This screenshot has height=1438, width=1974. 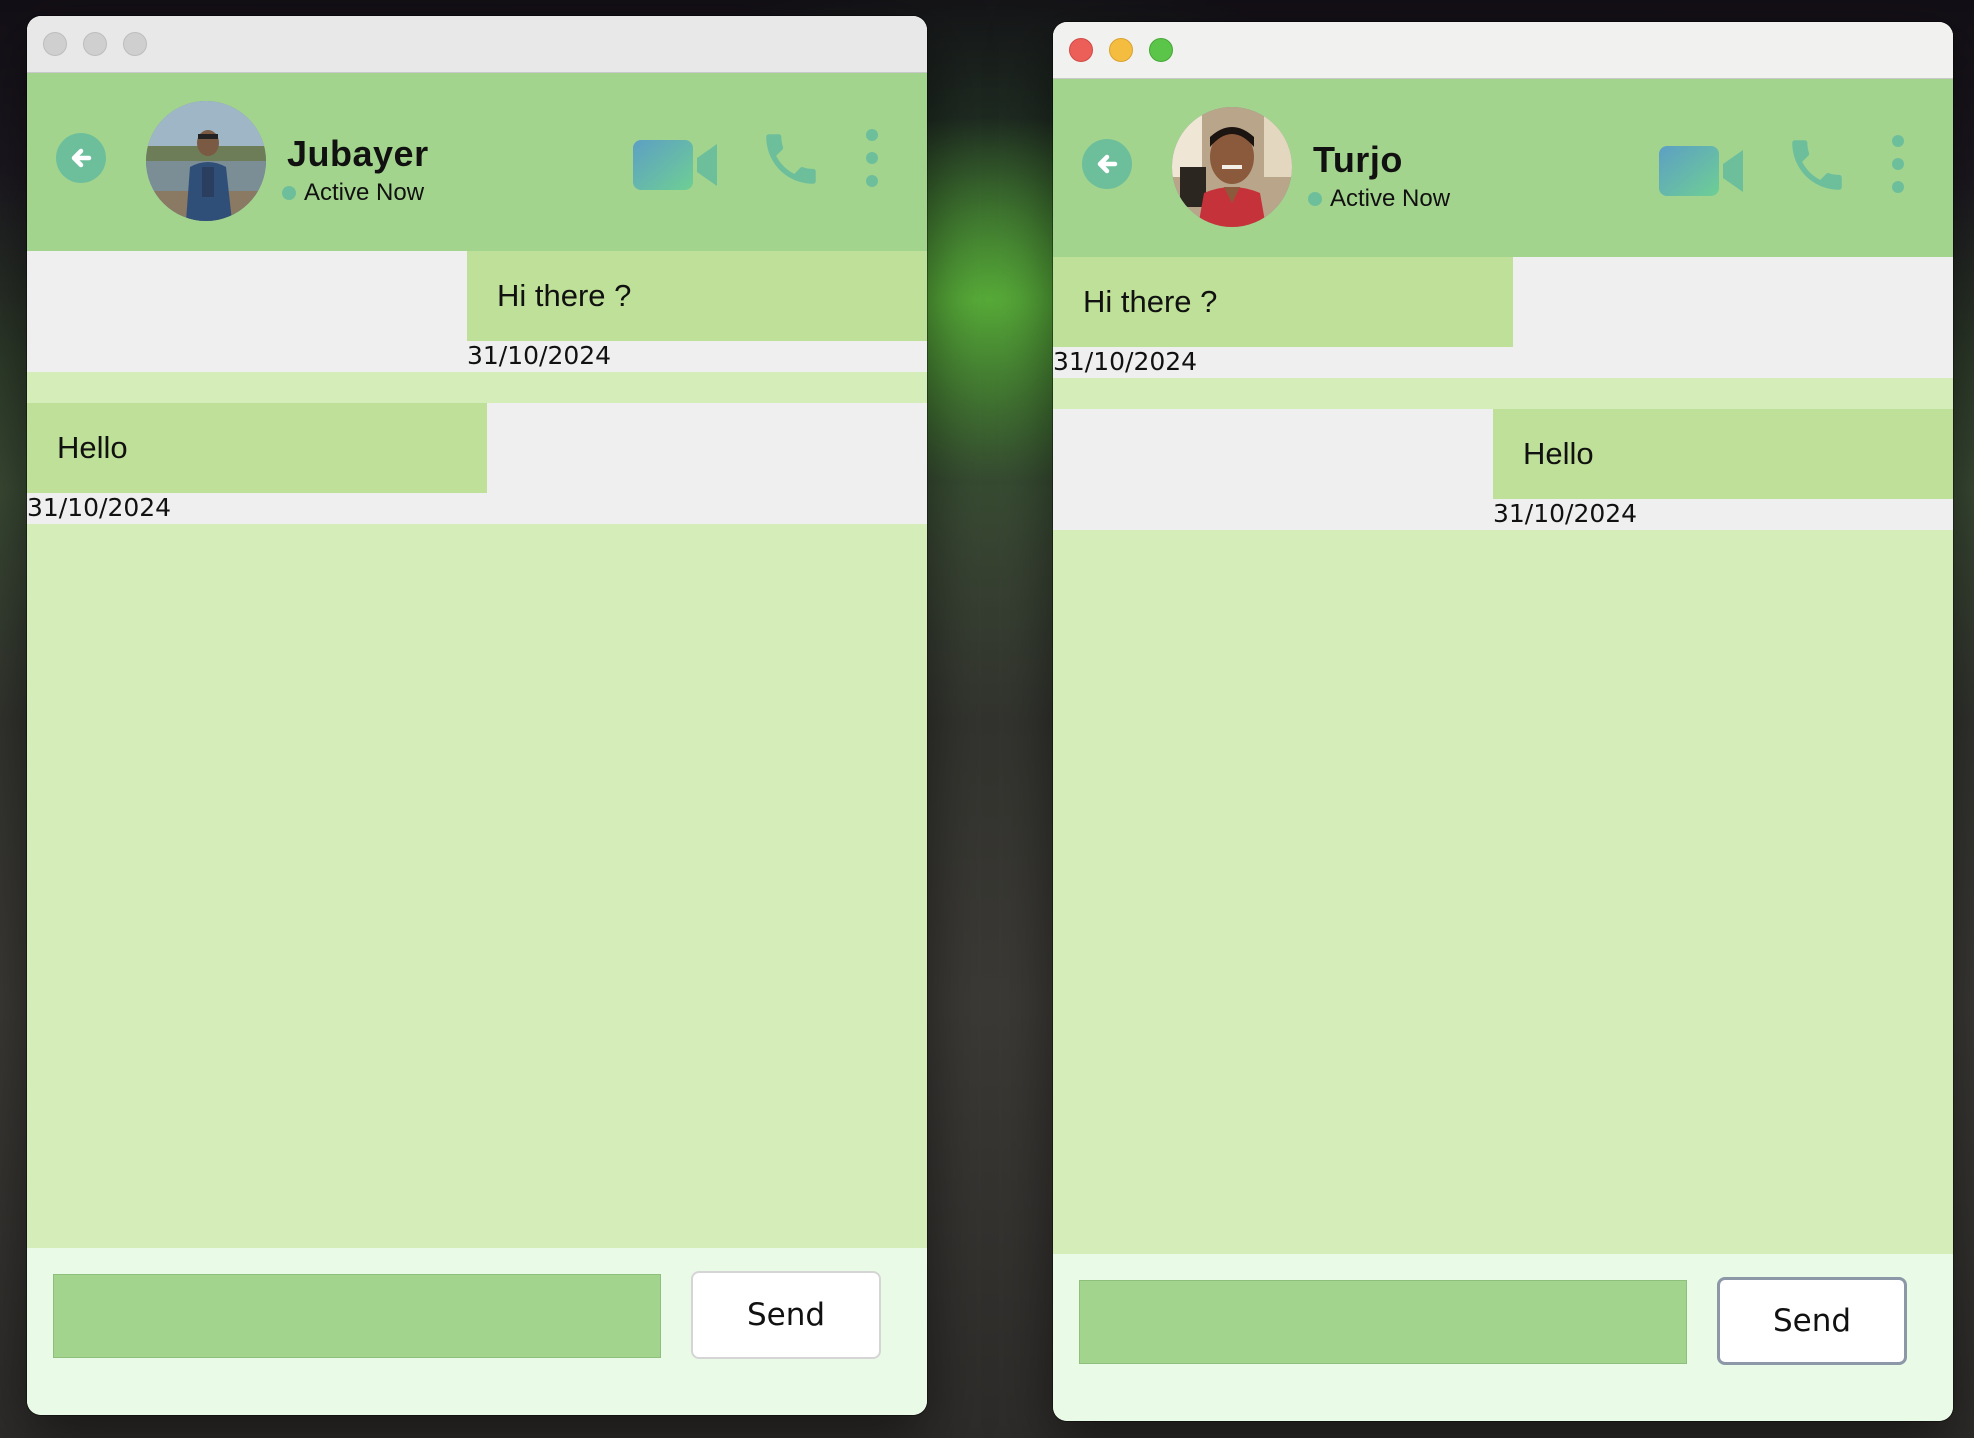 What do you see at coordinates (697, 296) in the screenshot?
I see `outgoing-message-bubble: Hi there ?` at bounding box center [697, 296].